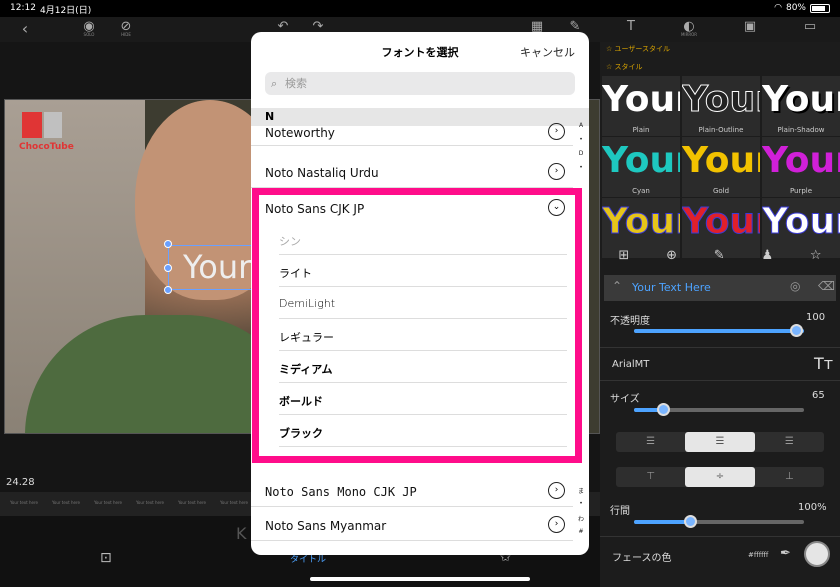 The height and width of the screenshot is (587, 840). I want to click on index-letter: わ, so click(581, 521).